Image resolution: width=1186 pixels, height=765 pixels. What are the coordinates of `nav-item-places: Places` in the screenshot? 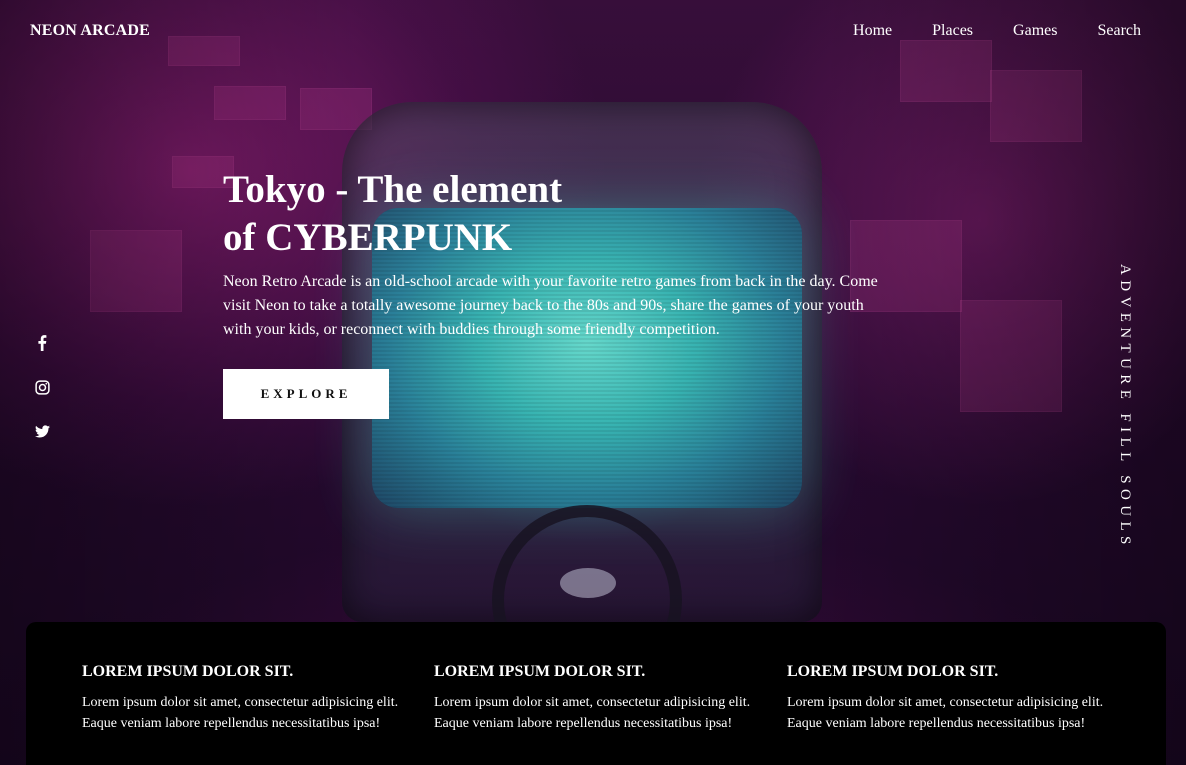 It's located at (952, 31).